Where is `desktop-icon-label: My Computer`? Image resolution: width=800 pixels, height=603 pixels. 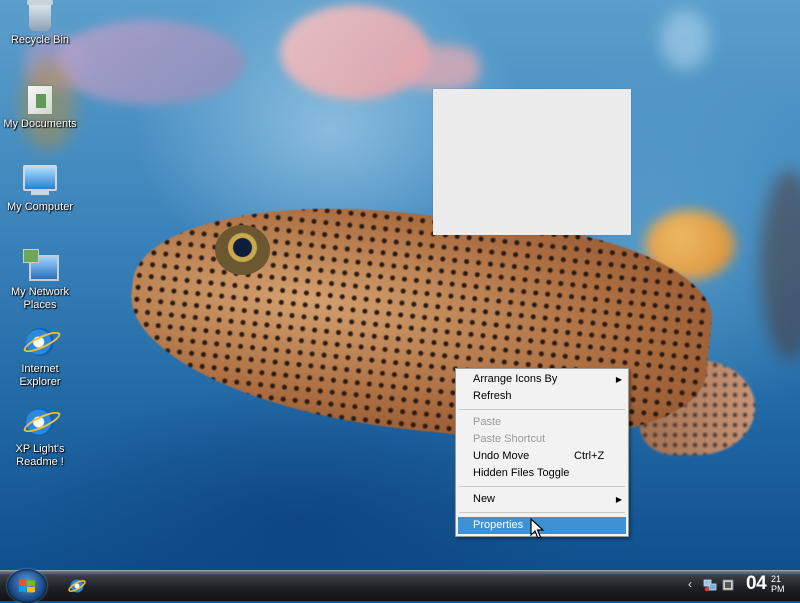 desktop-icon-label: My Computer is located at coordinates (40, 207).